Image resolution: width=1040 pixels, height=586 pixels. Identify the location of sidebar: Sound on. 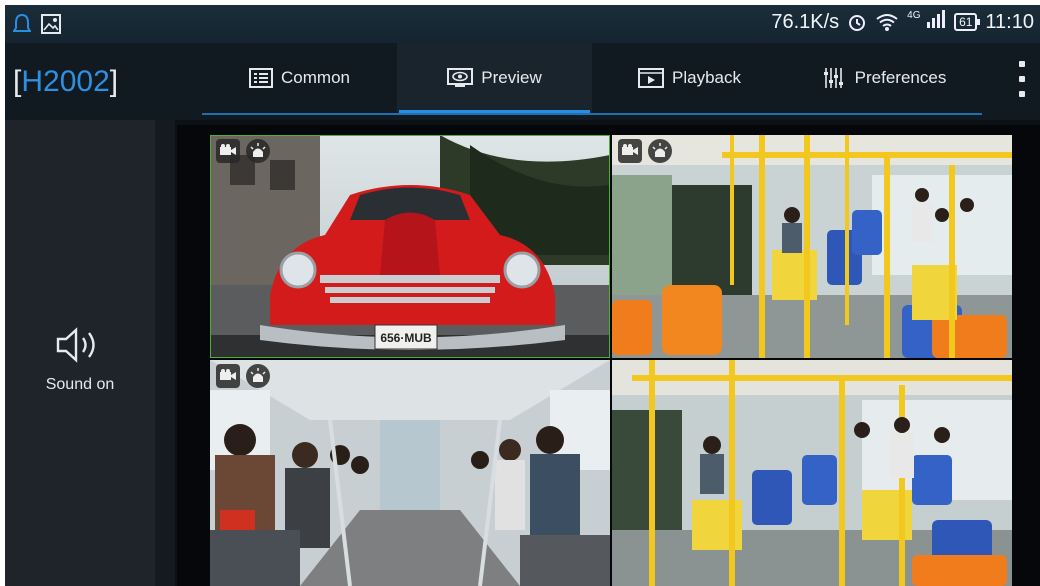
(80, 353).